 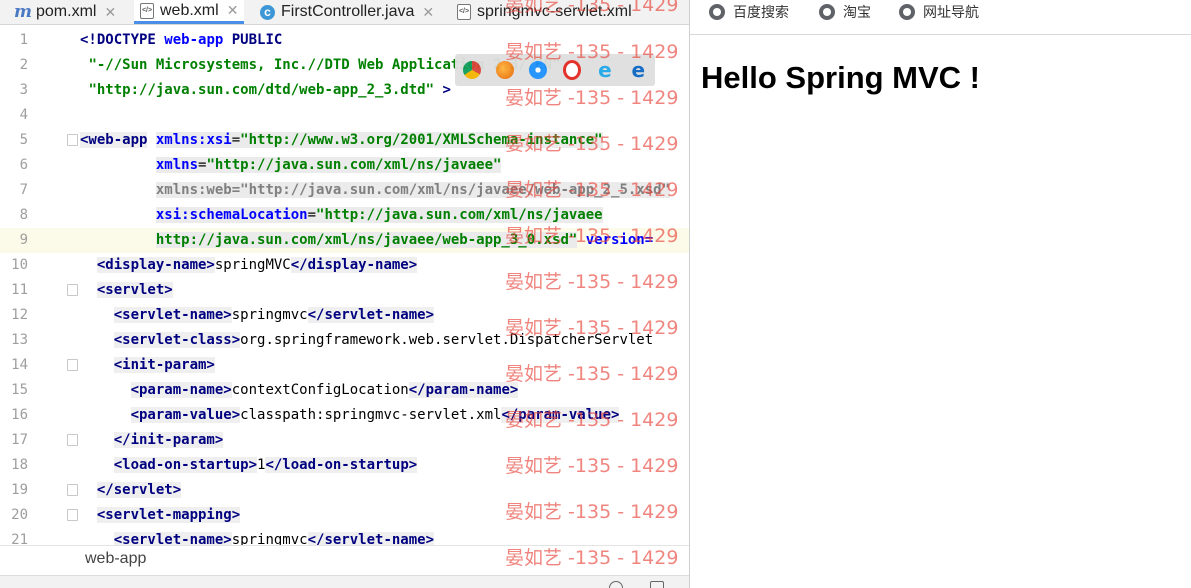 I want to click on xml-text: springmvc, so click(x=269, y=315).